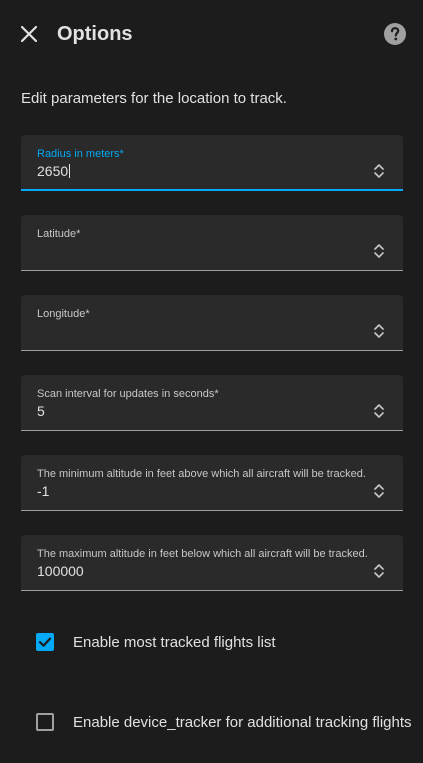 The image size is (423, 763). I want to click on latitude-field: Latitude*, so click(212, 243).